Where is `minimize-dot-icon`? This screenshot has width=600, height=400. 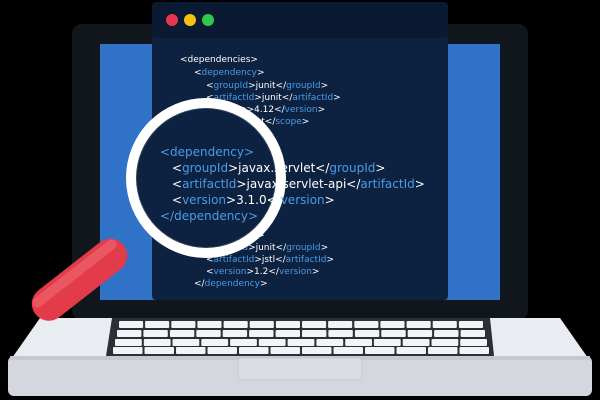
minimize-dot-icon is located at coordinates (190, 20).